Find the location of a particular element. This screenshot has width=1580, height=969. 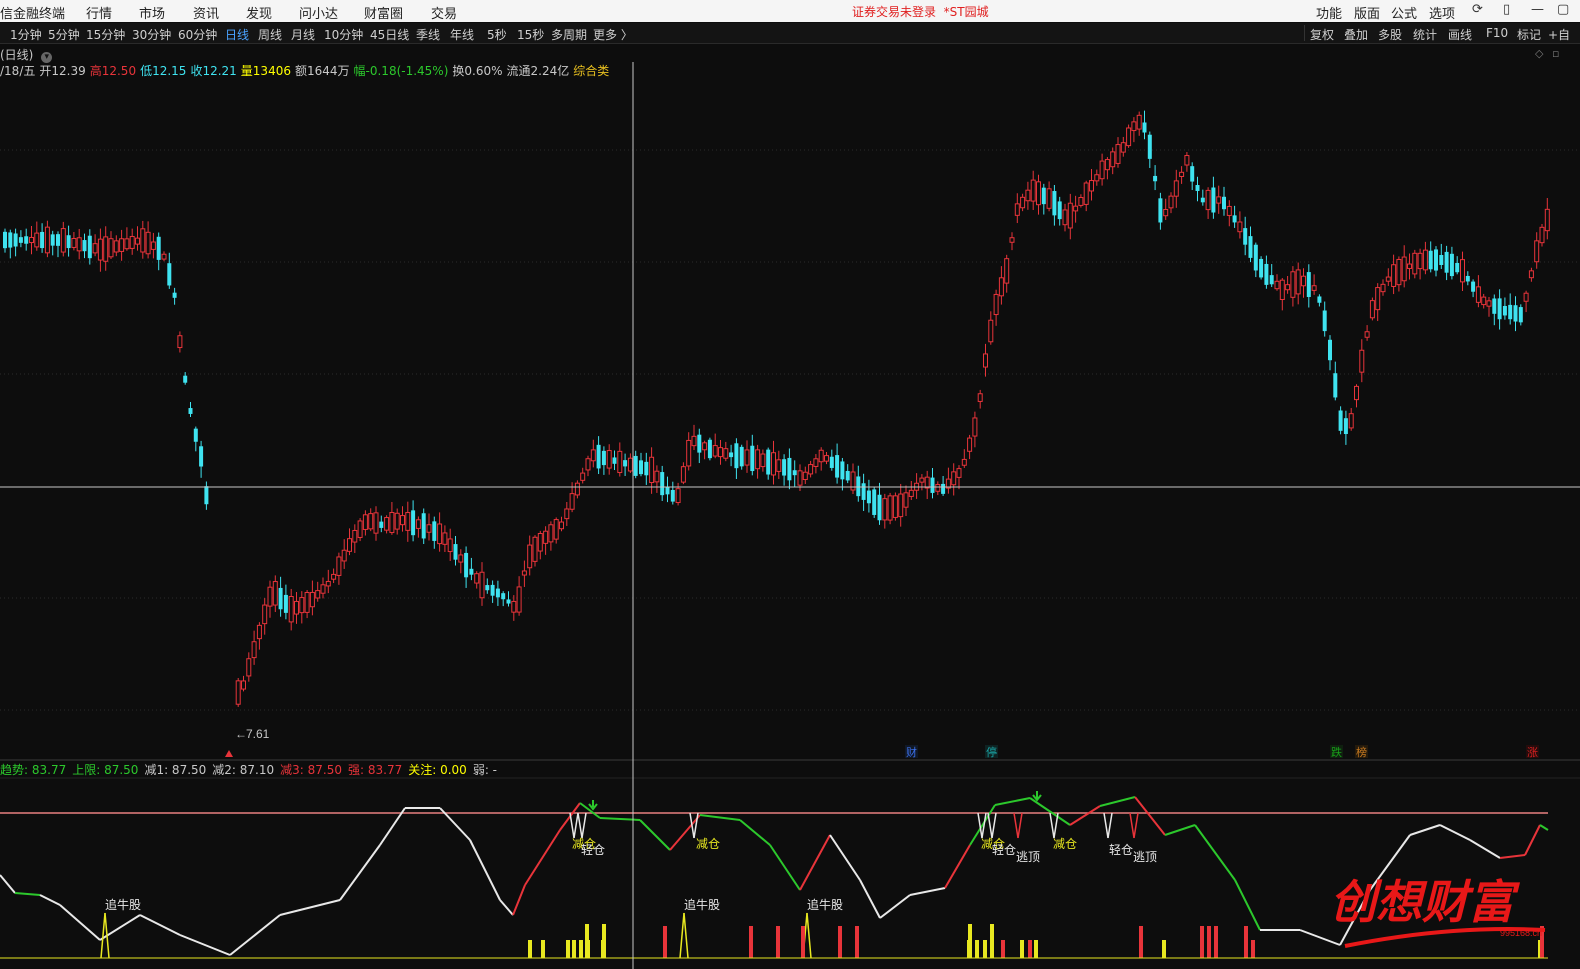

event-tag-ting: 停 is located at coordinates (991, 752).